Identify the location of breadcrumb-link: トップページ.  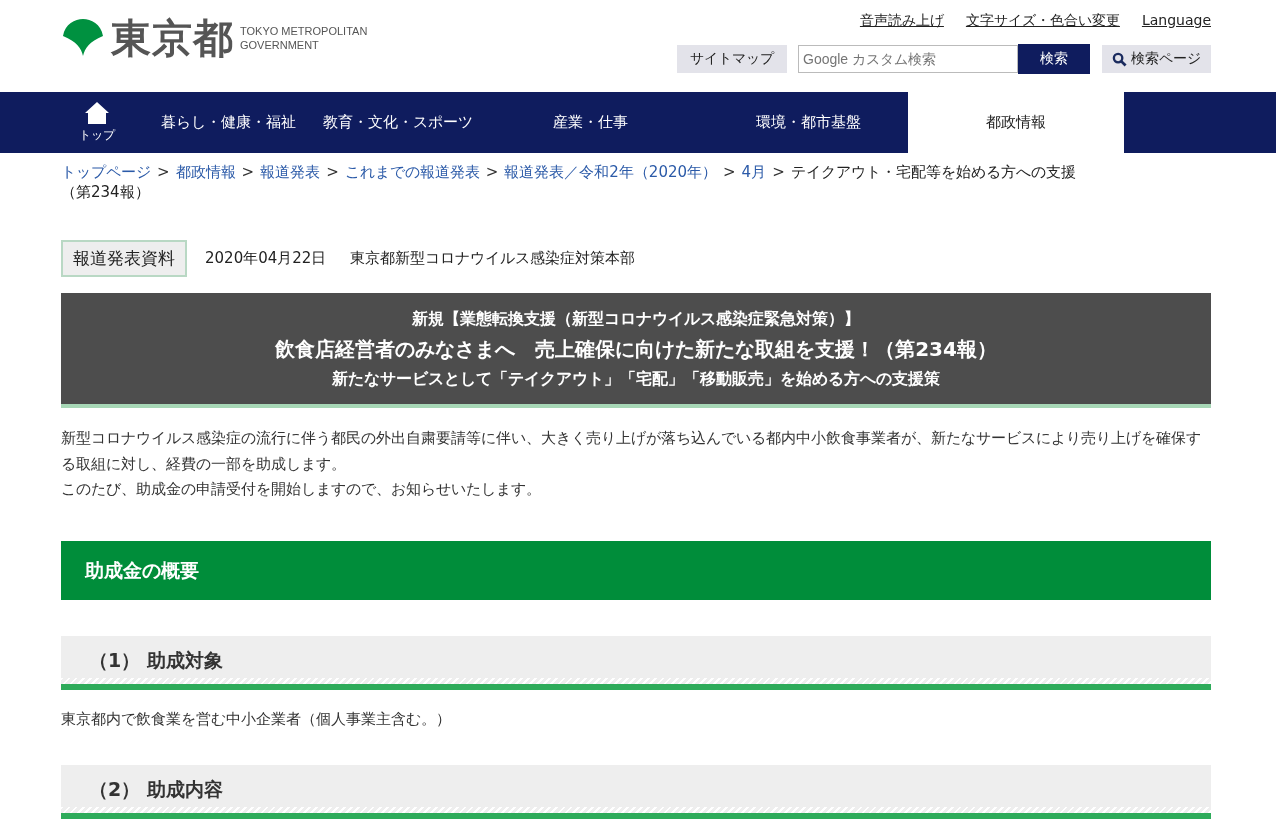
(106, 172).